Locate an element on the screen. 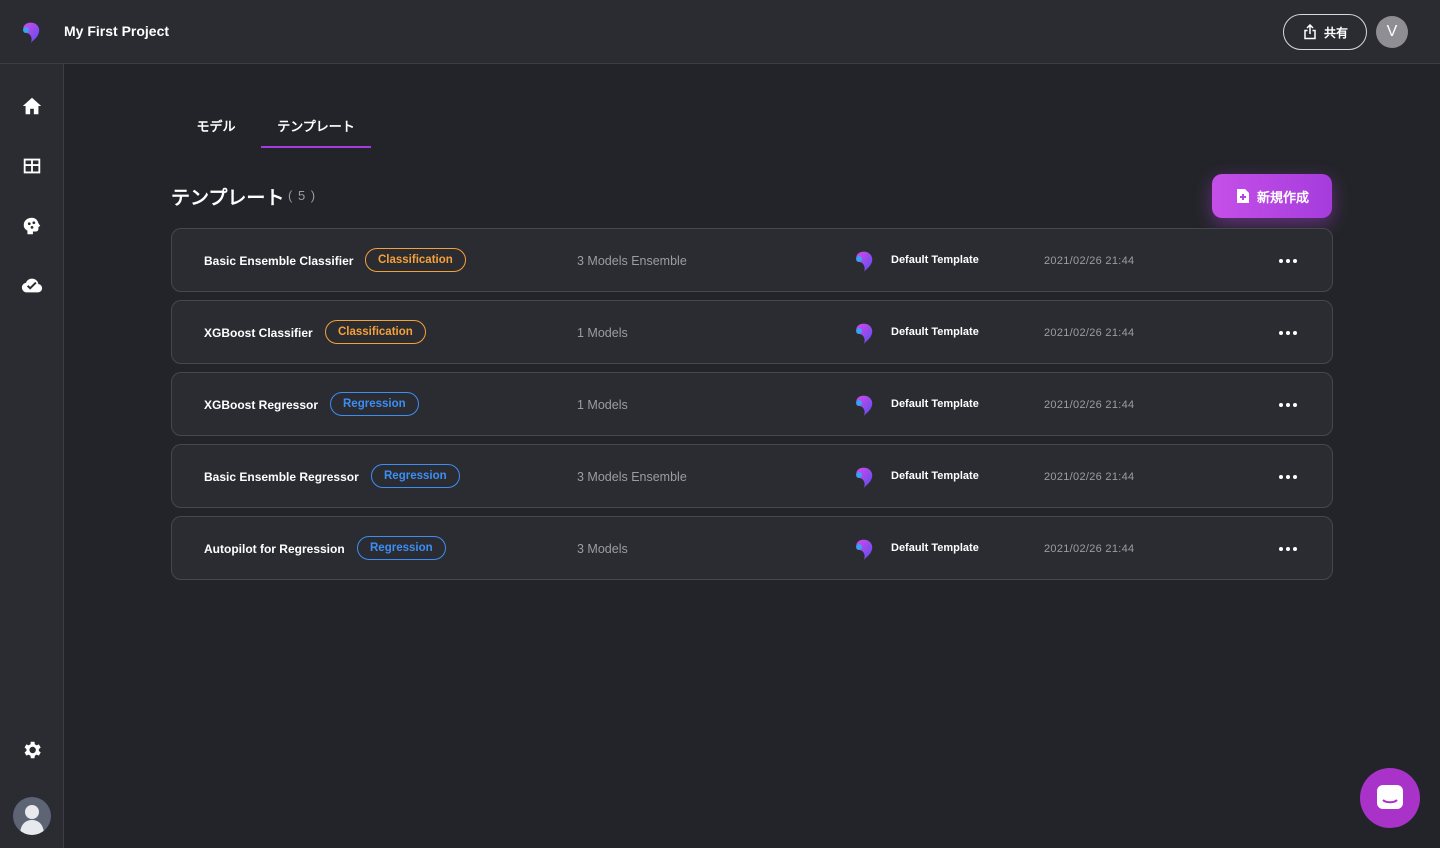 The width and height of the screenshot is (1440, 848). user-avatar: V is located at coordinates (1392, 32).